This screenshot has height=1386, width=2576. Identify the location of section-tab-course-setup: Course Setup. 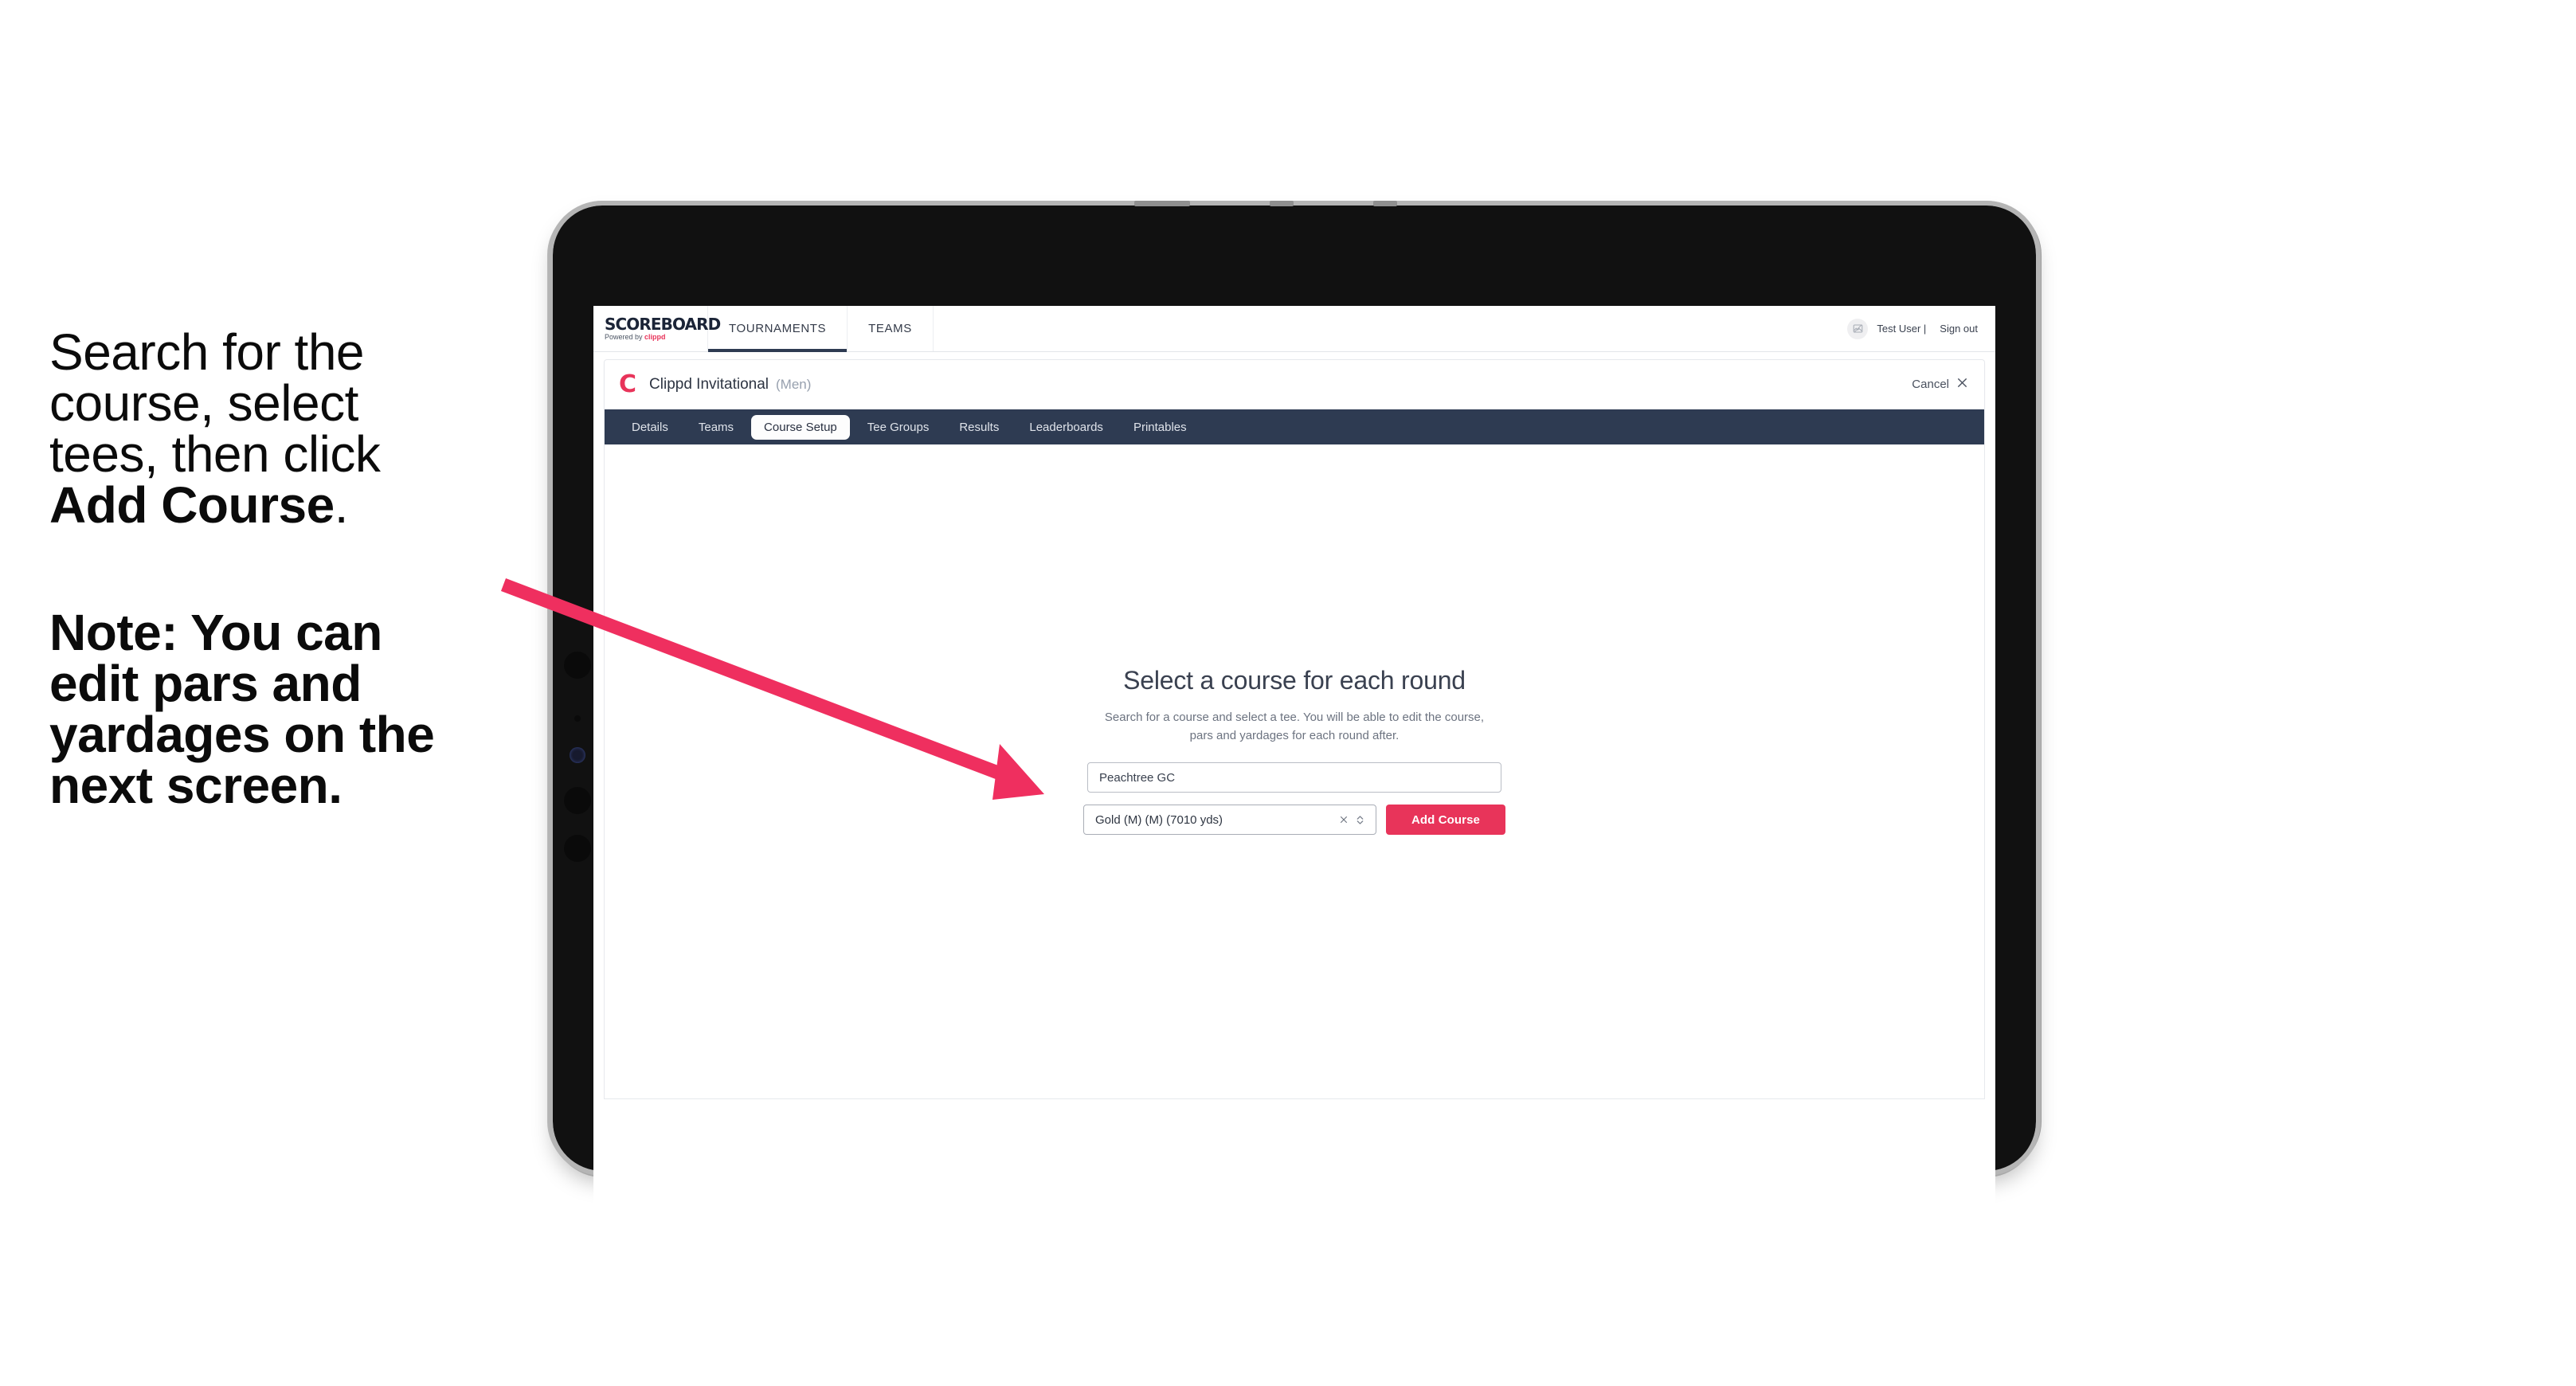
(800, 427).